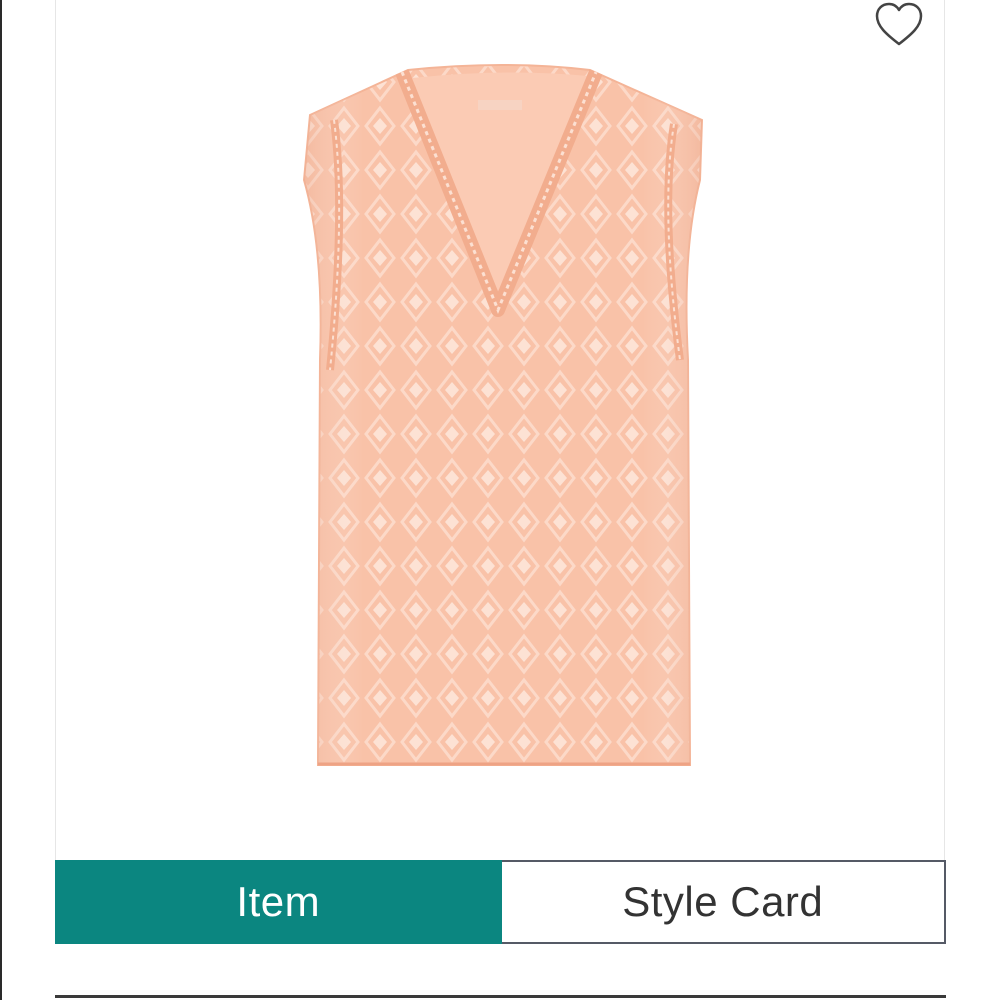  I want to click on tab-item: Item, so click(278, 902).